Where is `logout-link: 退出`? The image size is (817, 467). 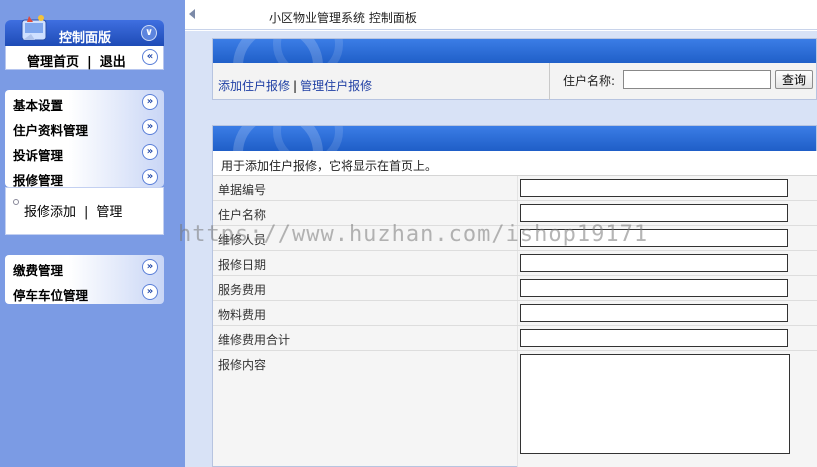
logout-link: 退出 is located at coordinates (113, 62).